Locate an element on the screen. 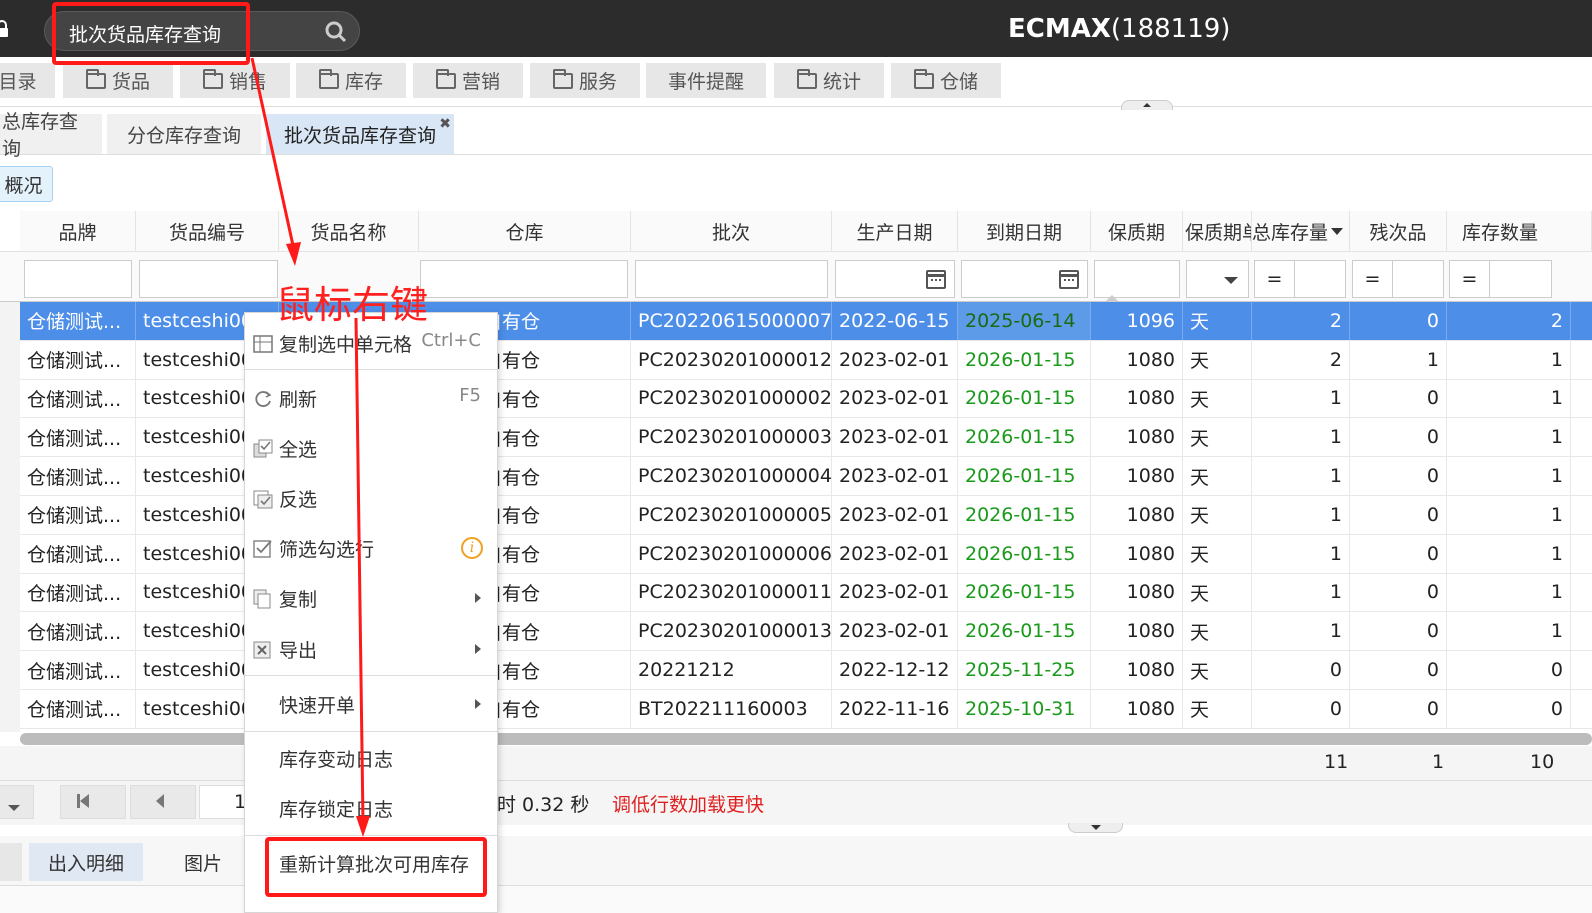 This screenshot has height=913, width=1592. menu-filter-checked: 筛选勾选行 i is located at coordinates (371, 548).